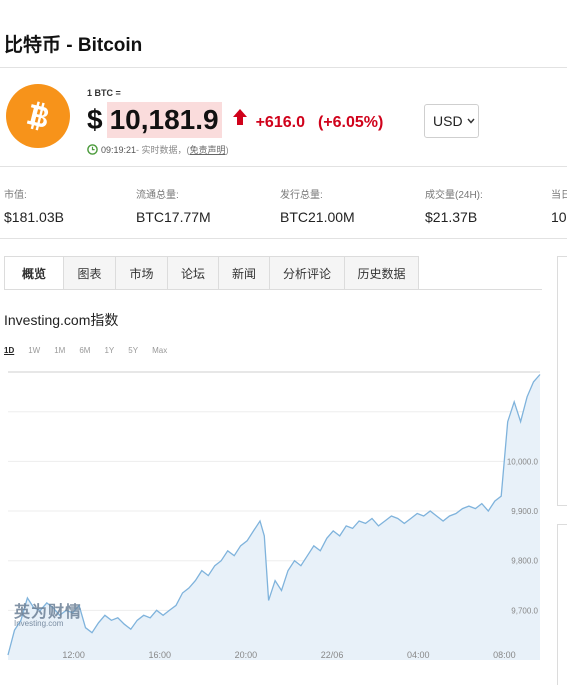 The height and width of the screenshot is (685, 567). I want to click on last-price: 10,181.9, so click(164, 120).